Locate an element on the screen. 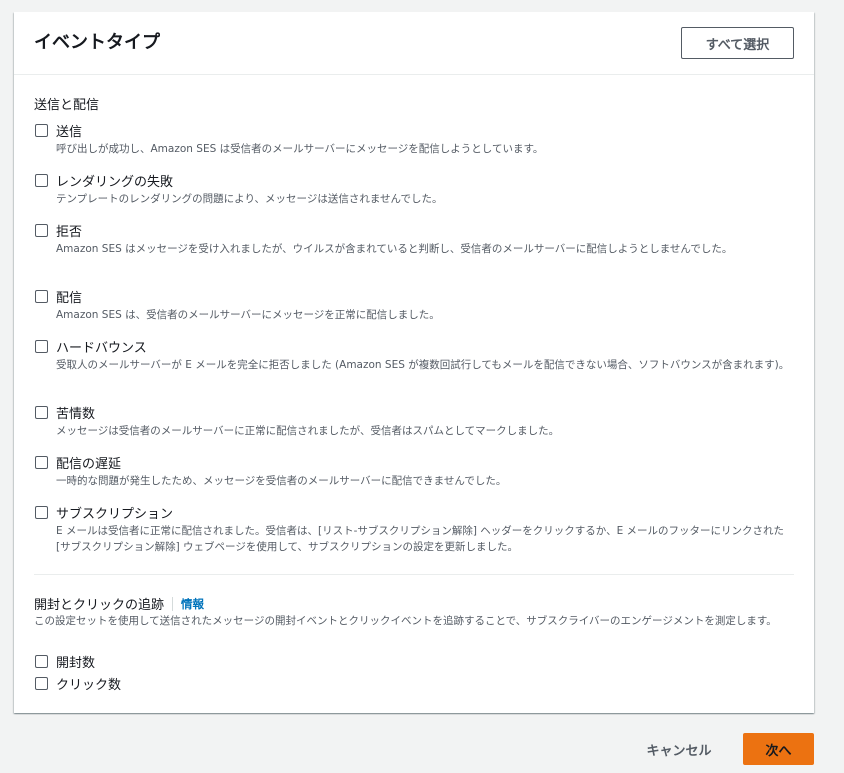 This screenshot has height=773, width=844. option-opens: 開封数 is located at coordinates (414, 661).